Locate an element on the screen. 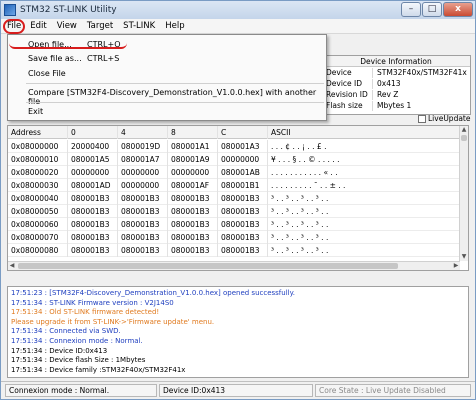  menu-stlink: ST-LINK is located at coordinates (139, 26).